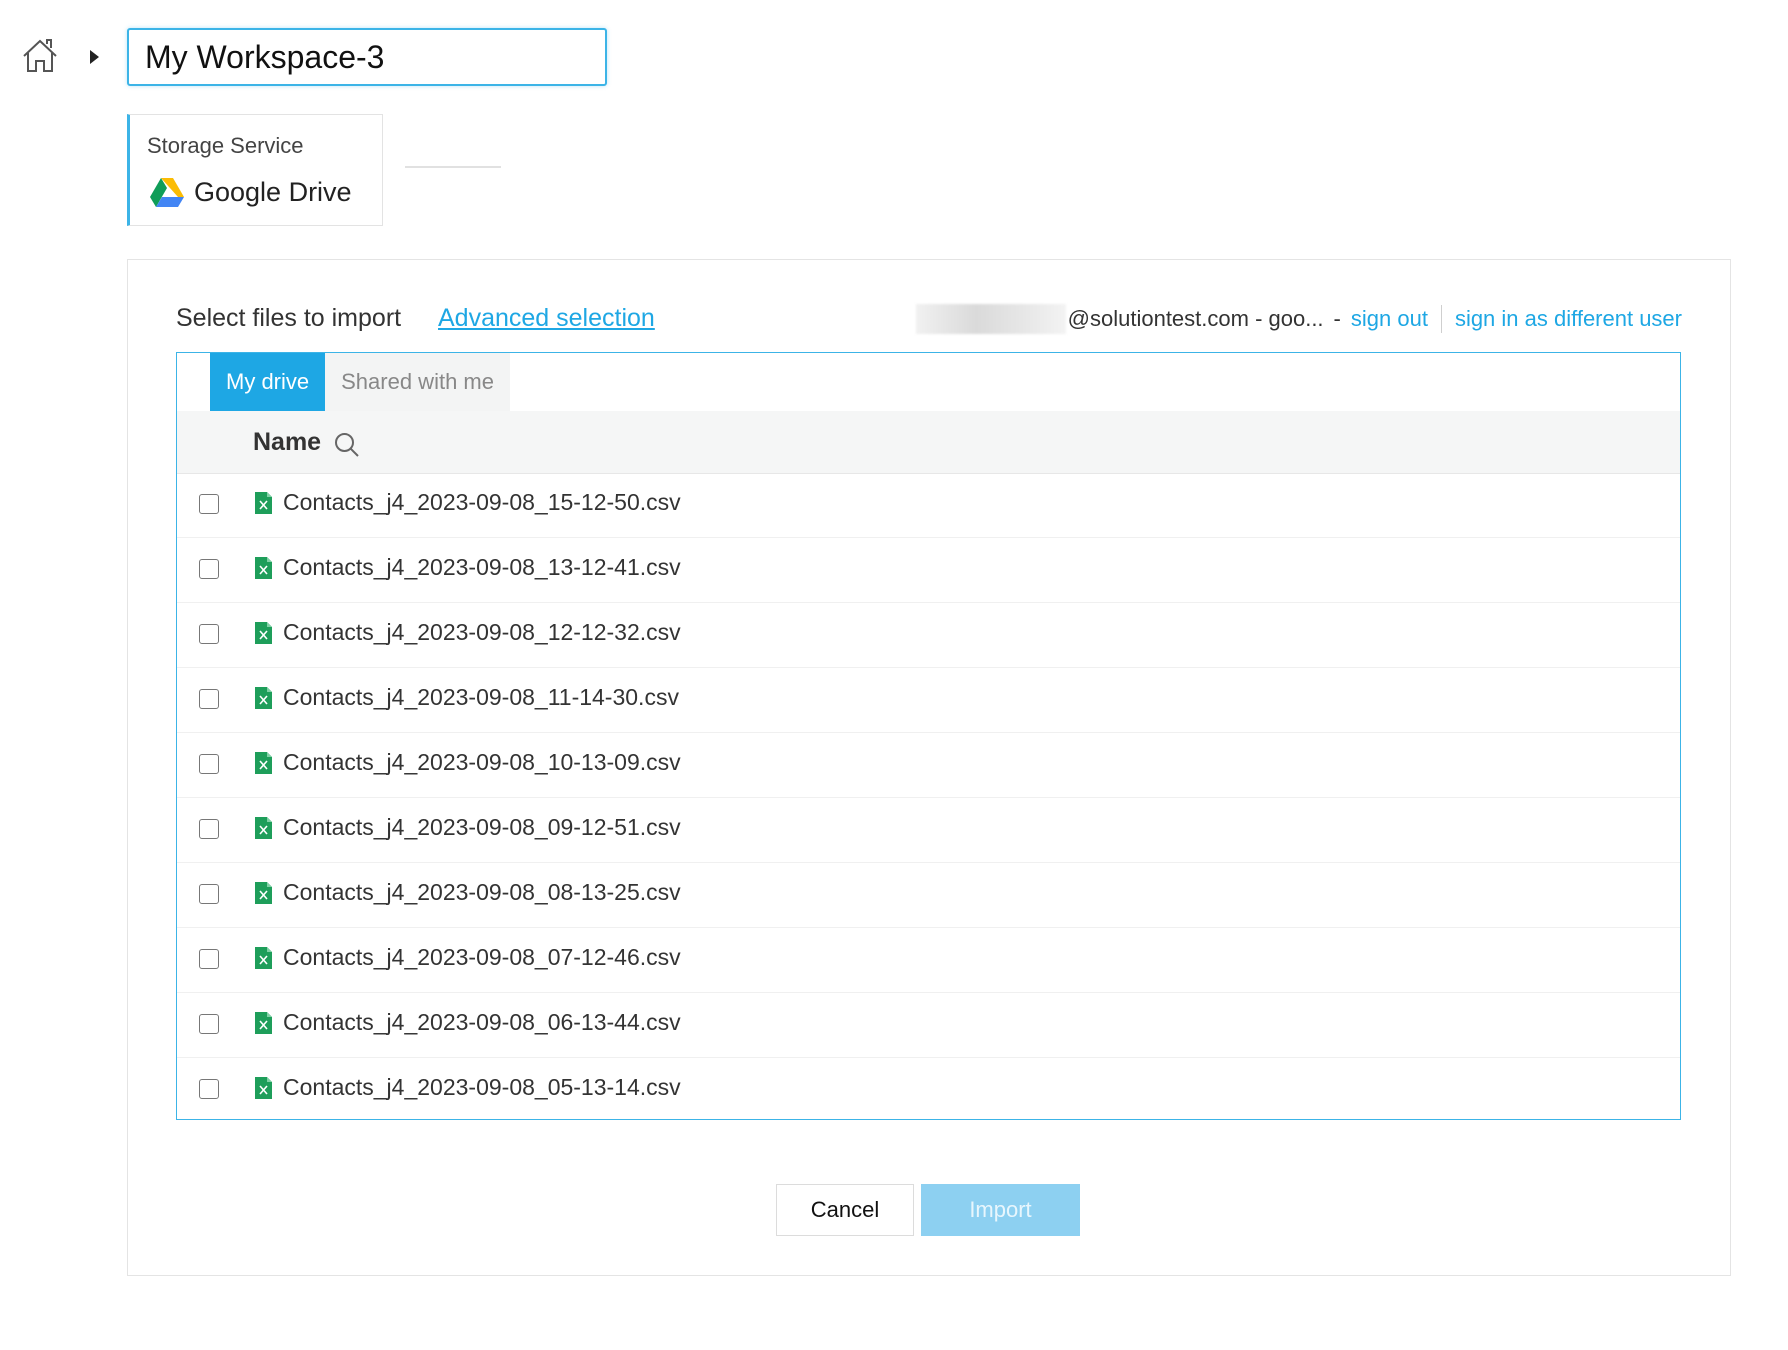 This screenshot has height=1350, width=1788. I want to click on storage-service-name: Google Drive, so click(273, 192).